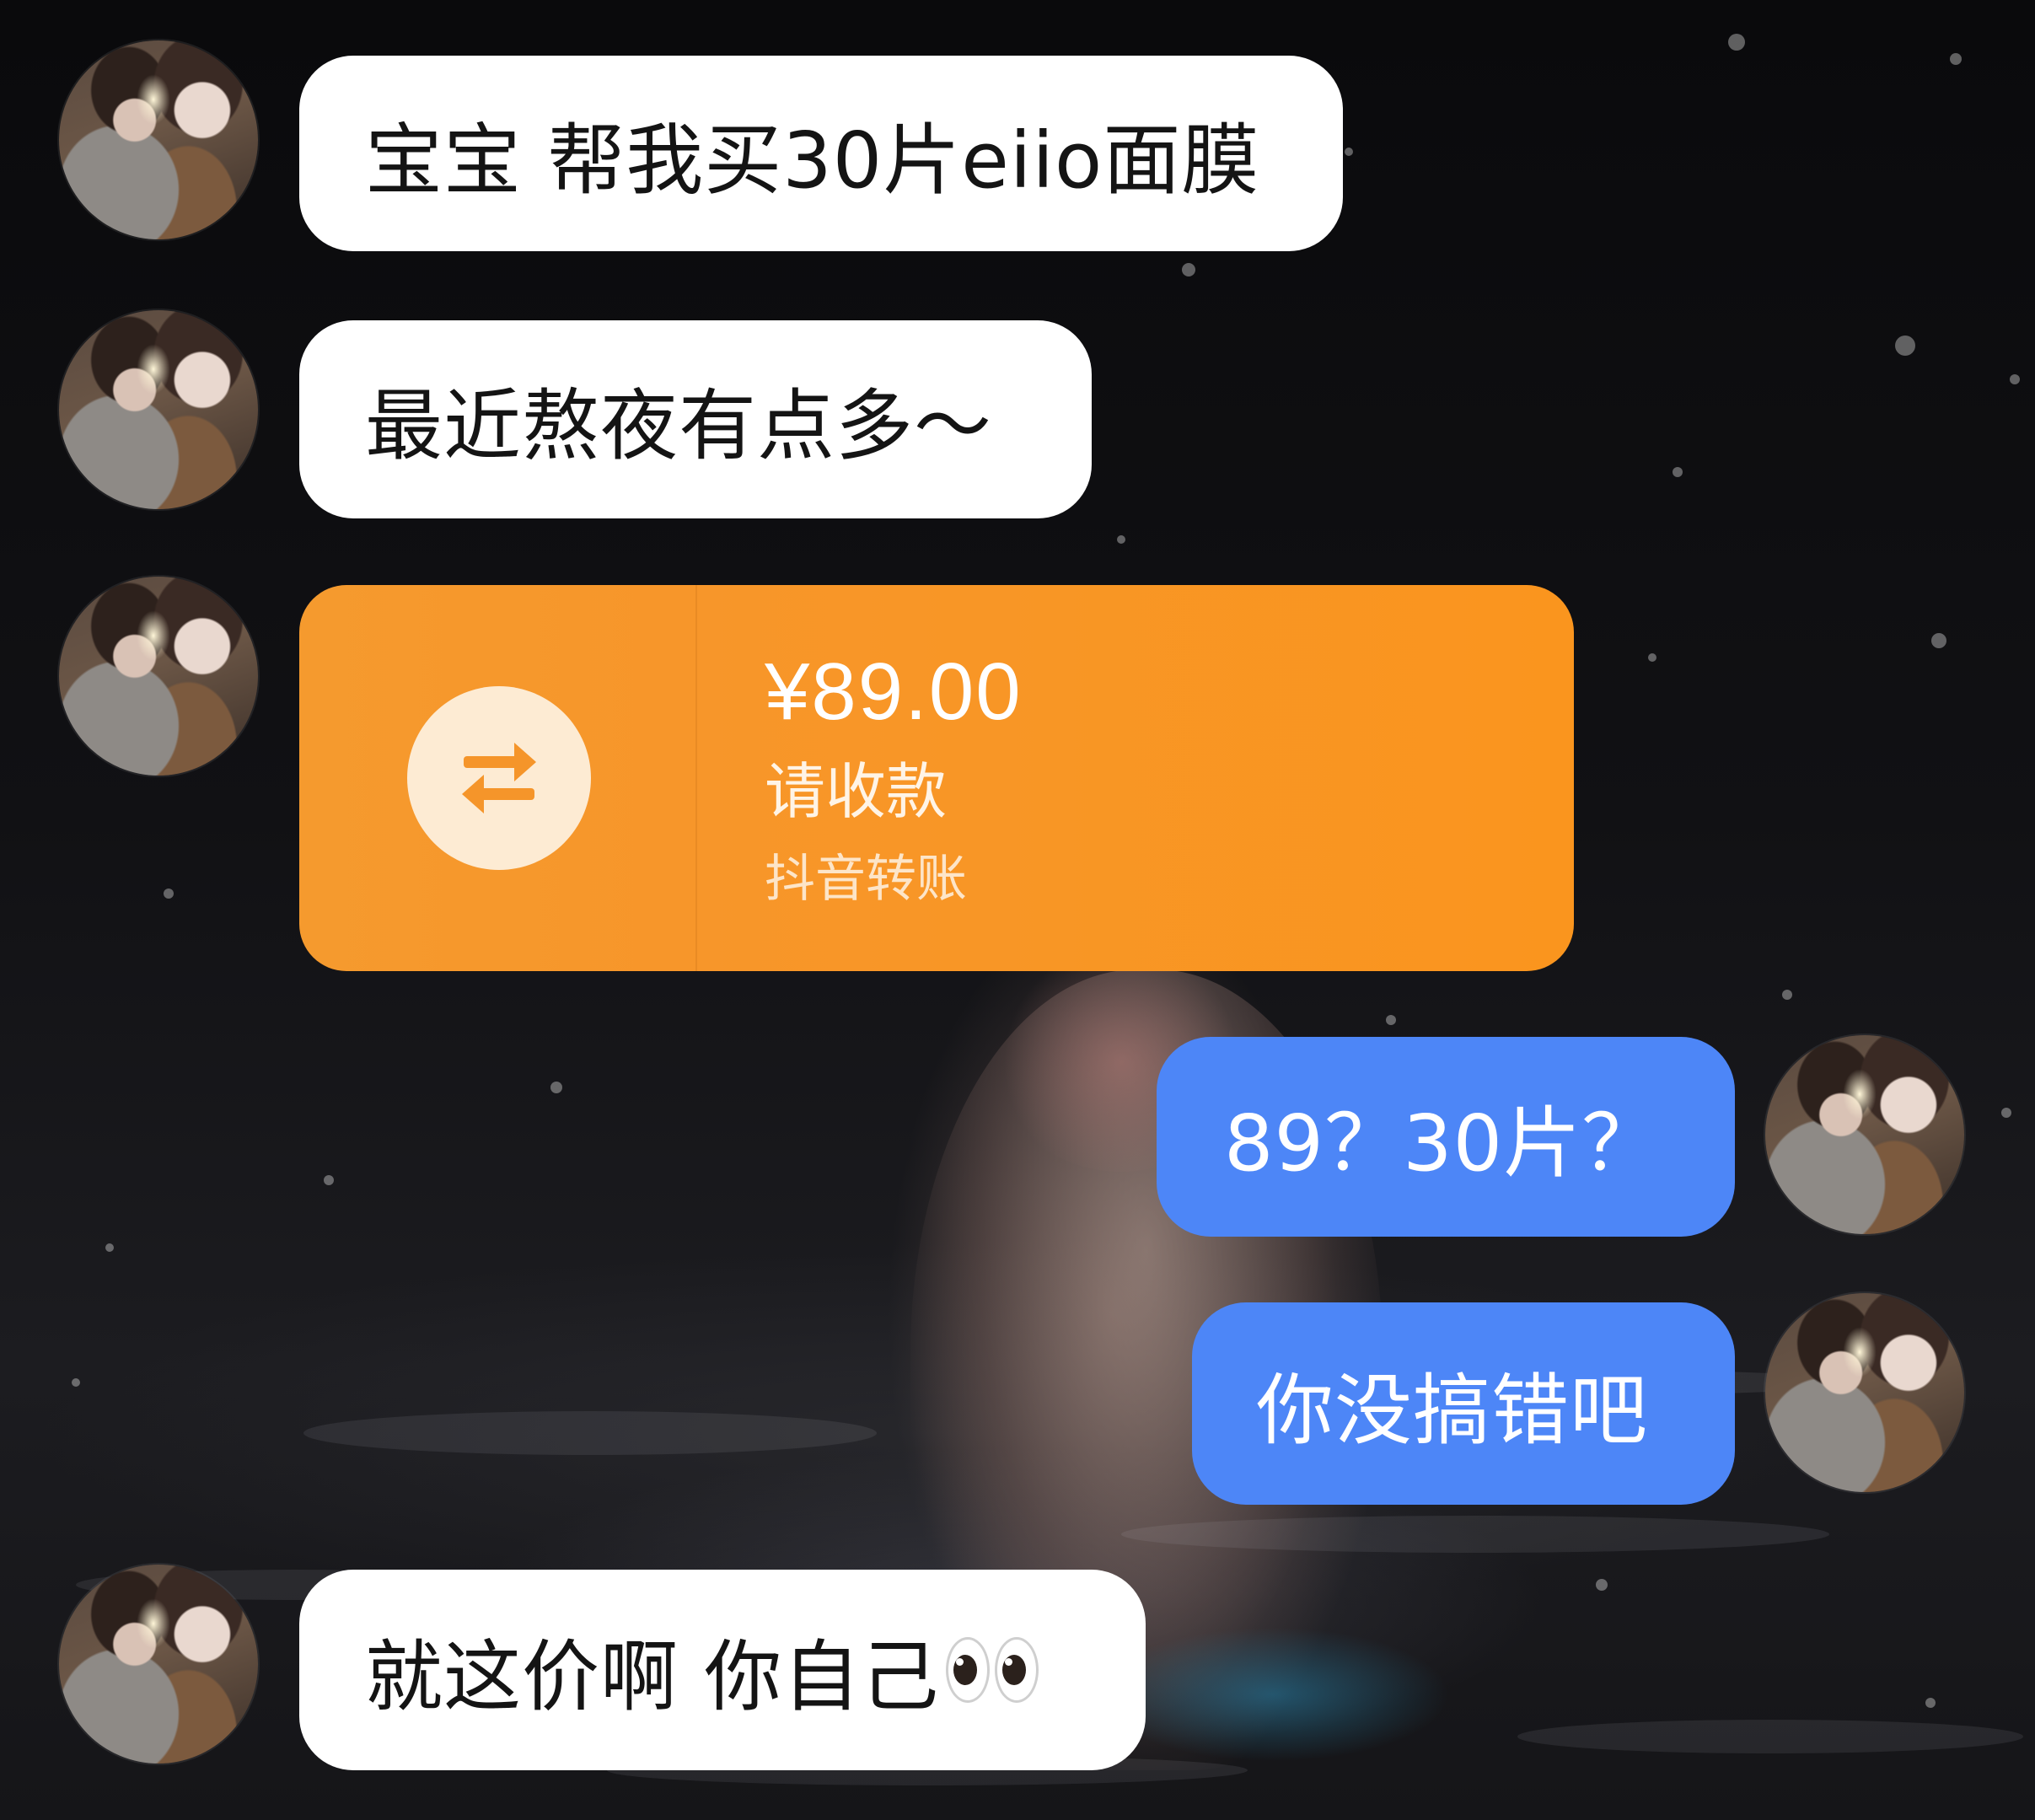  What do you see at coordinates (1442, 1144) in the screenshot?
I see `message-text: 89？30片？` at bounding box center [1442, 1144].